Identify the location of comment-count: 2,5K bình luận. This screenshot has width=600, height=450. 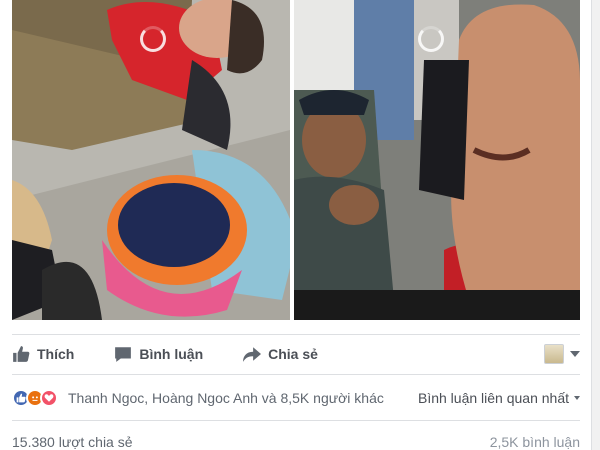
(535, 442).